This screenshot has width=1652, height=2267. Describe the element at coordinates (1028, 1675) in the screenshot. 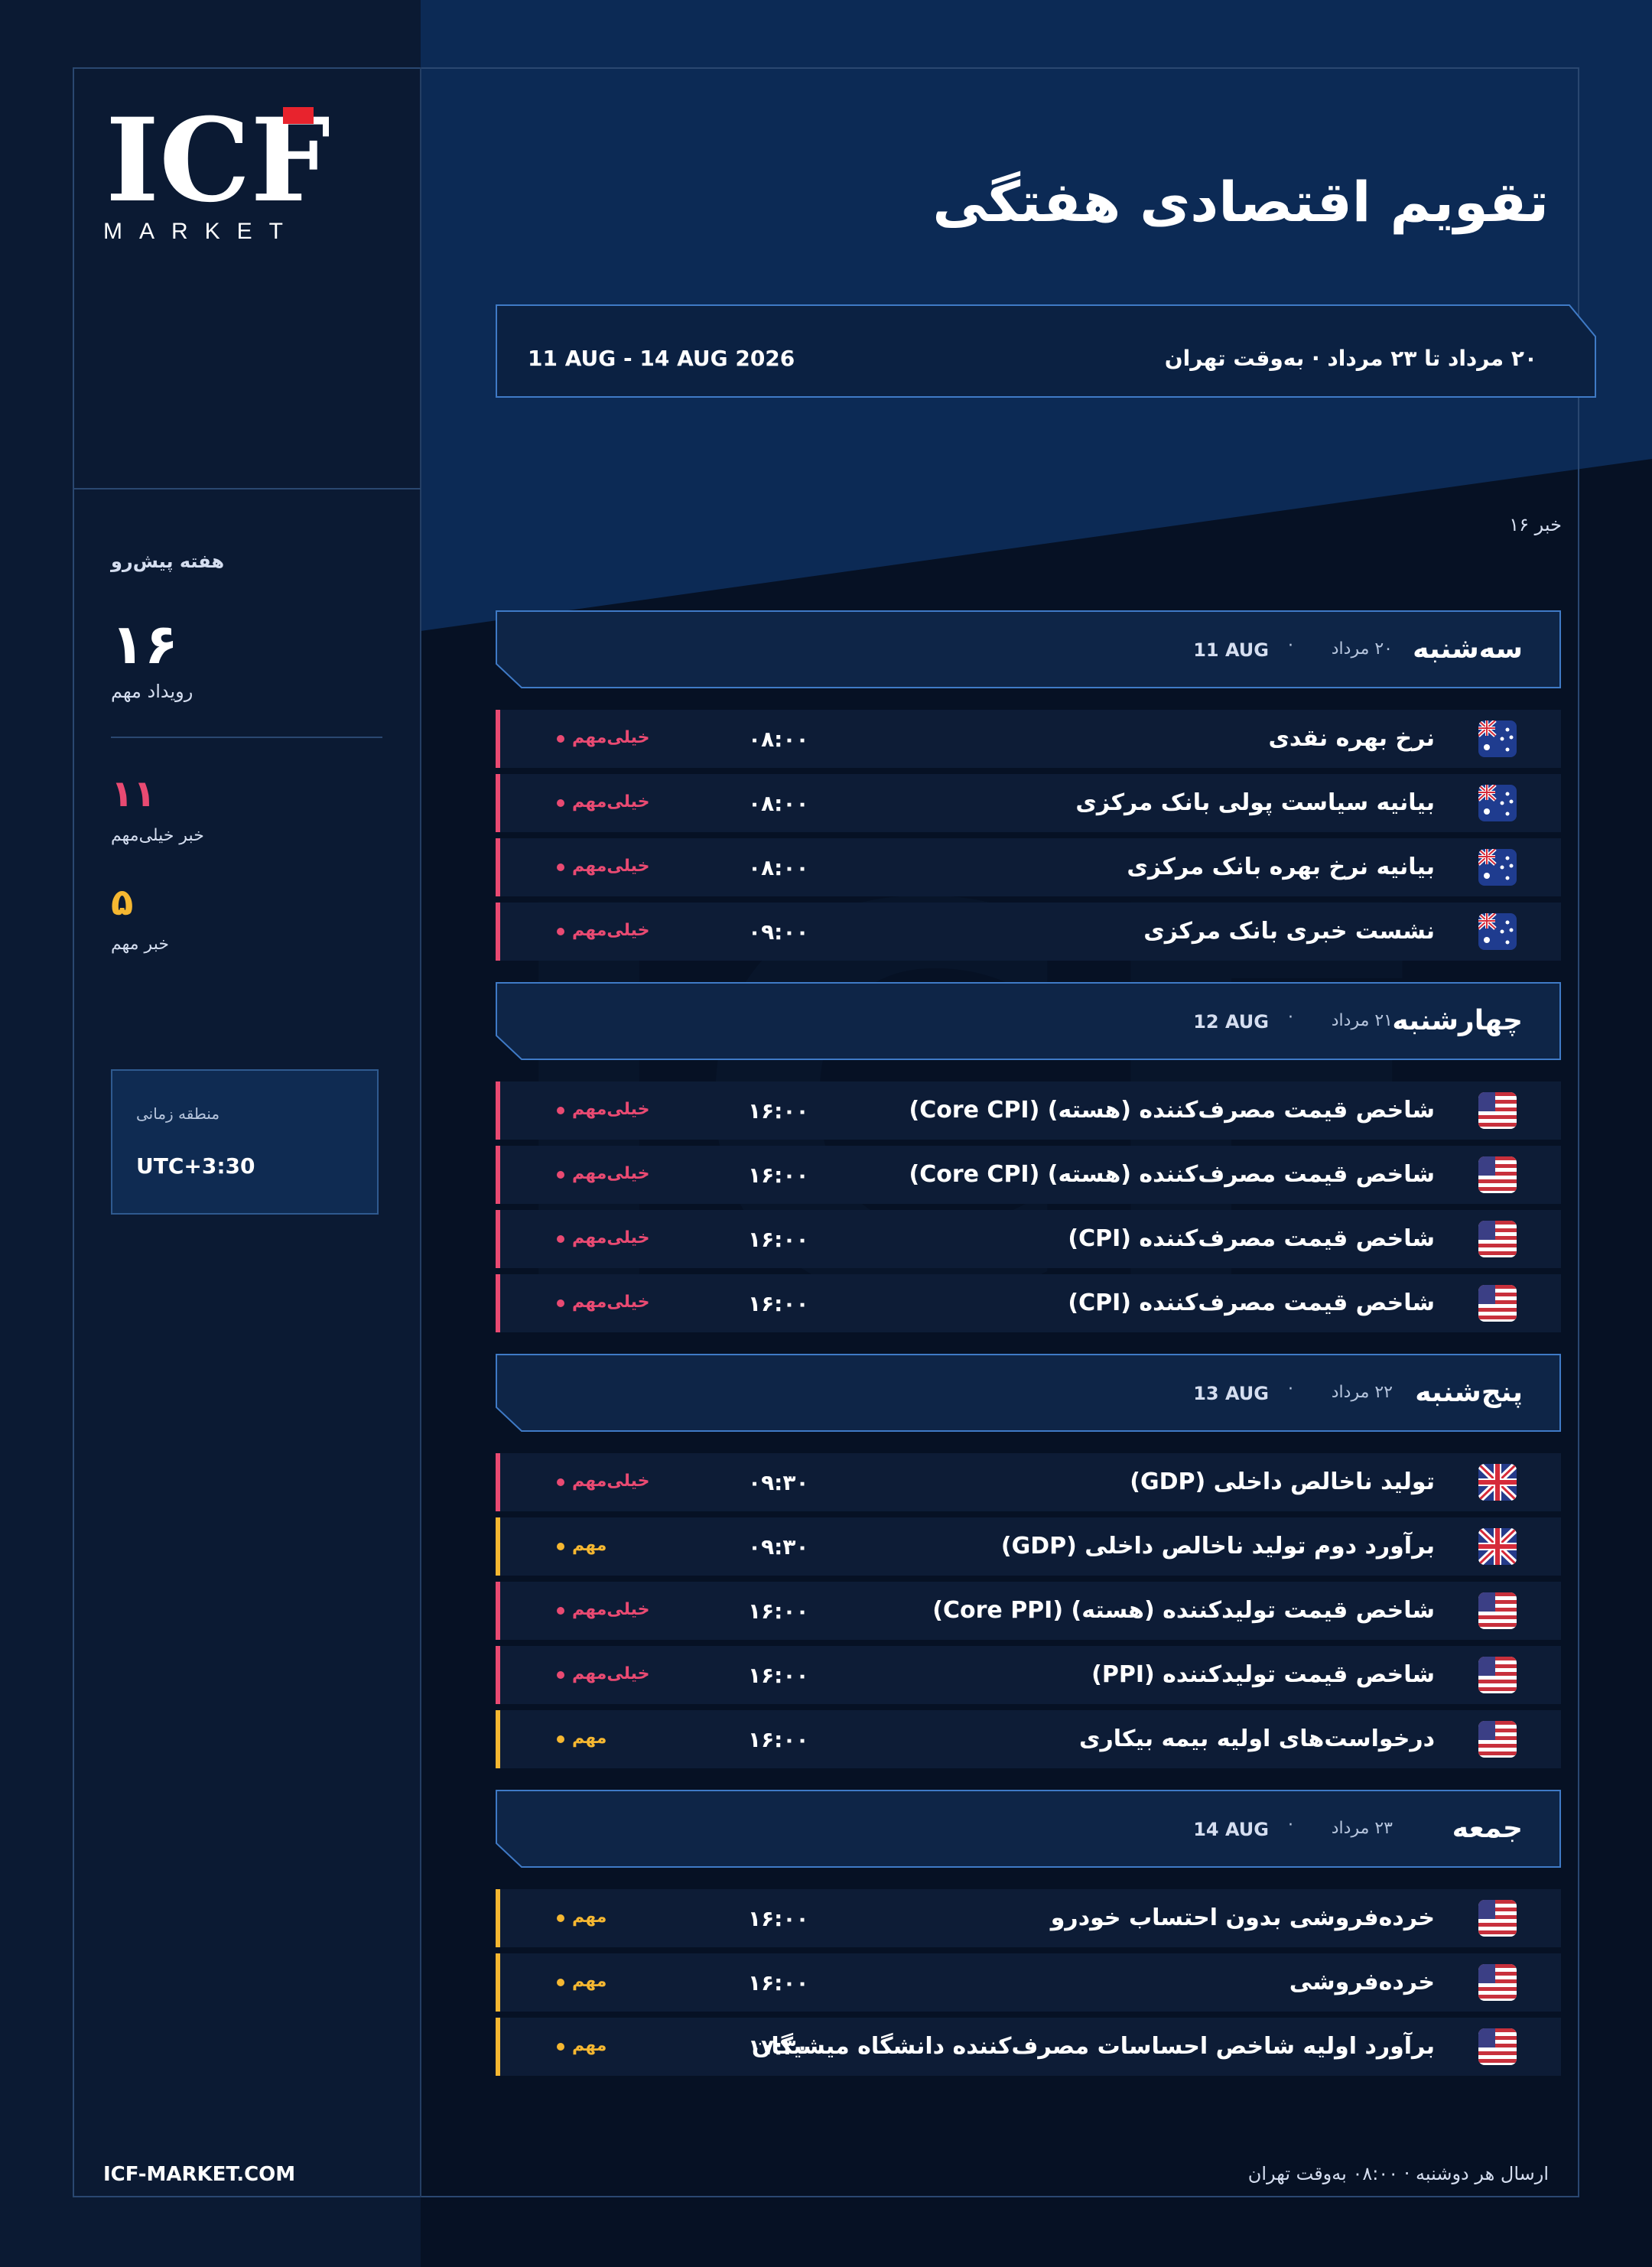

I see `event-row: شاخص قیمت تولیدکننده (PPI) ۱۶:۰۰ خیلی‌مهم` at that location.